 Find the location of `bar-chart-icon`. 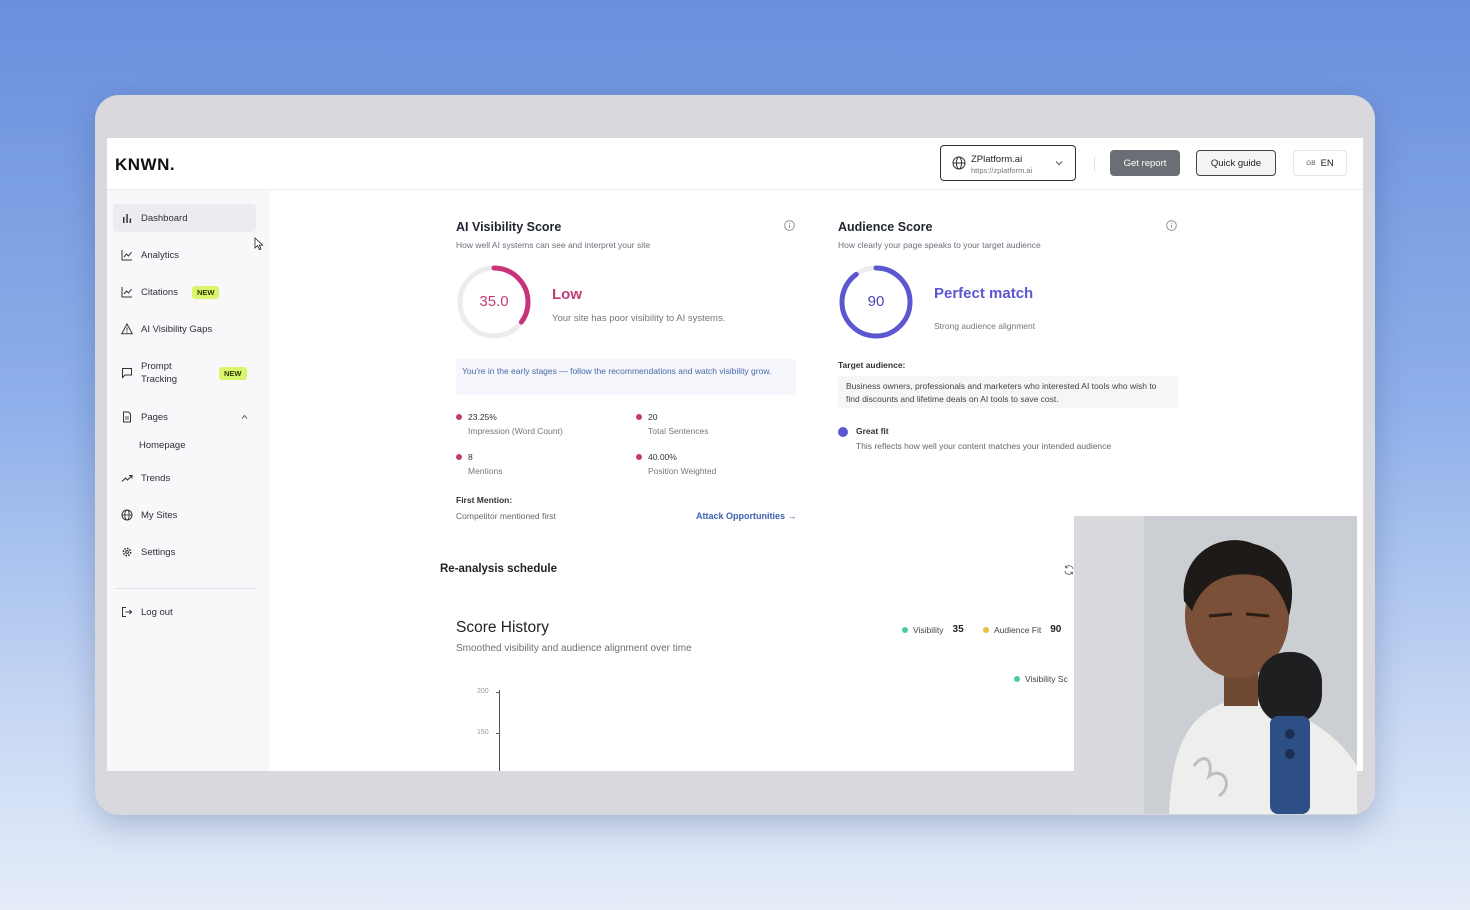

bar-chart-icon is located at coordinates (127, 218).